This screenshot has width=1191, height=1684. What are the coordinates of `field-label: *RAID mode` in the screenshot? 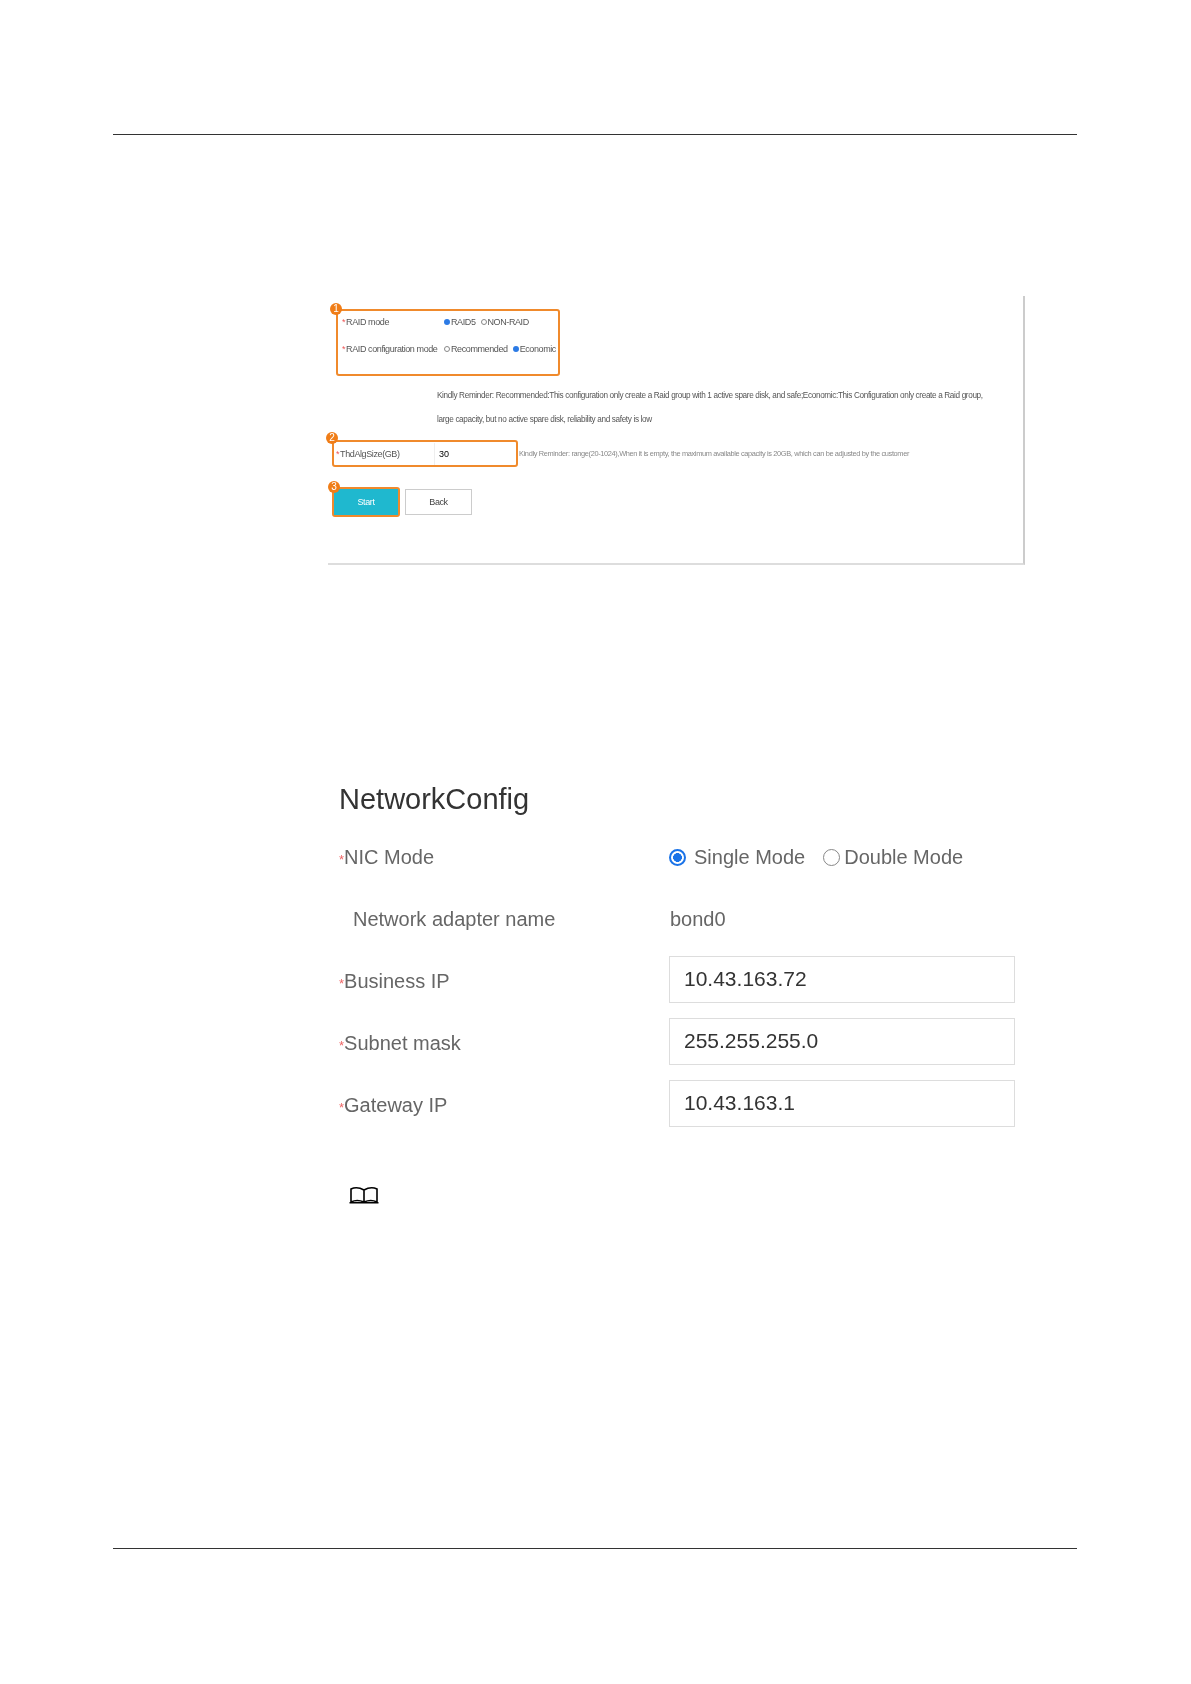 It's located at (366, 322).